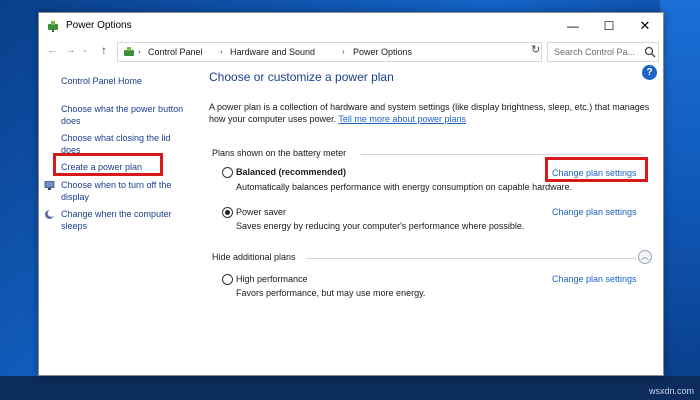  Describe the element at coordinates (122, 115) in the screenshot. I see `sidebar-item-power-button: Choose what the power button does` at that location.